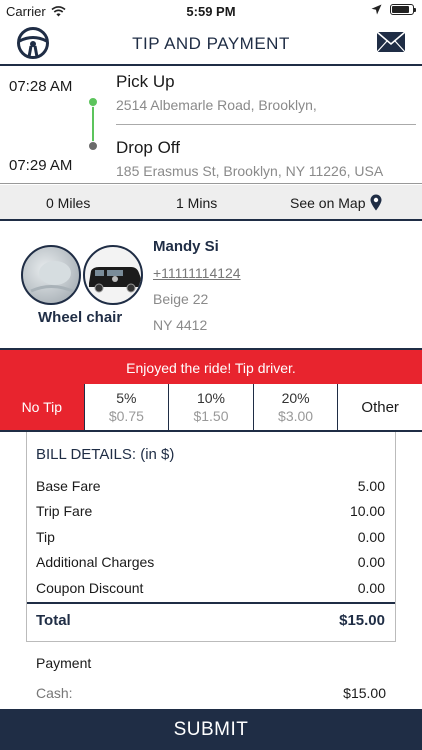  I want to click on vehicle-photo, so click(113, 275).